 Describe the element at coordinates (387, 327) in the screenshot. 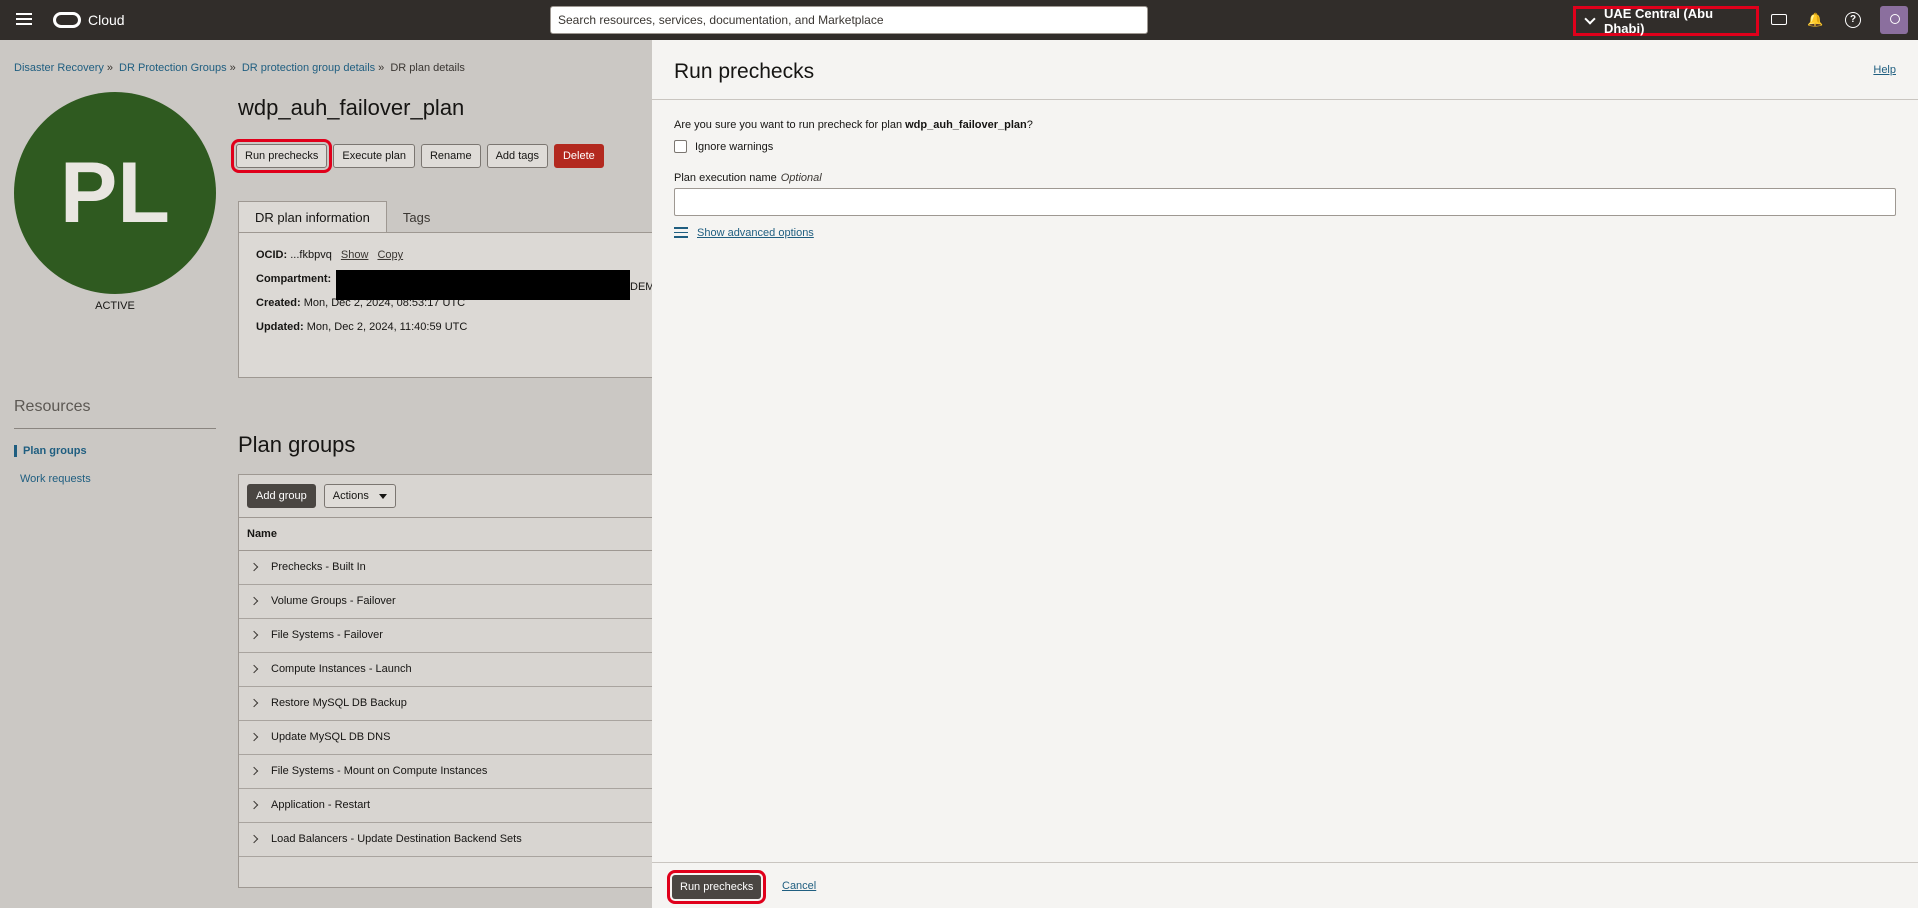

I see `updated-value: Mon, Dec 2, 2024, 11:40:59 UTC` at that location.